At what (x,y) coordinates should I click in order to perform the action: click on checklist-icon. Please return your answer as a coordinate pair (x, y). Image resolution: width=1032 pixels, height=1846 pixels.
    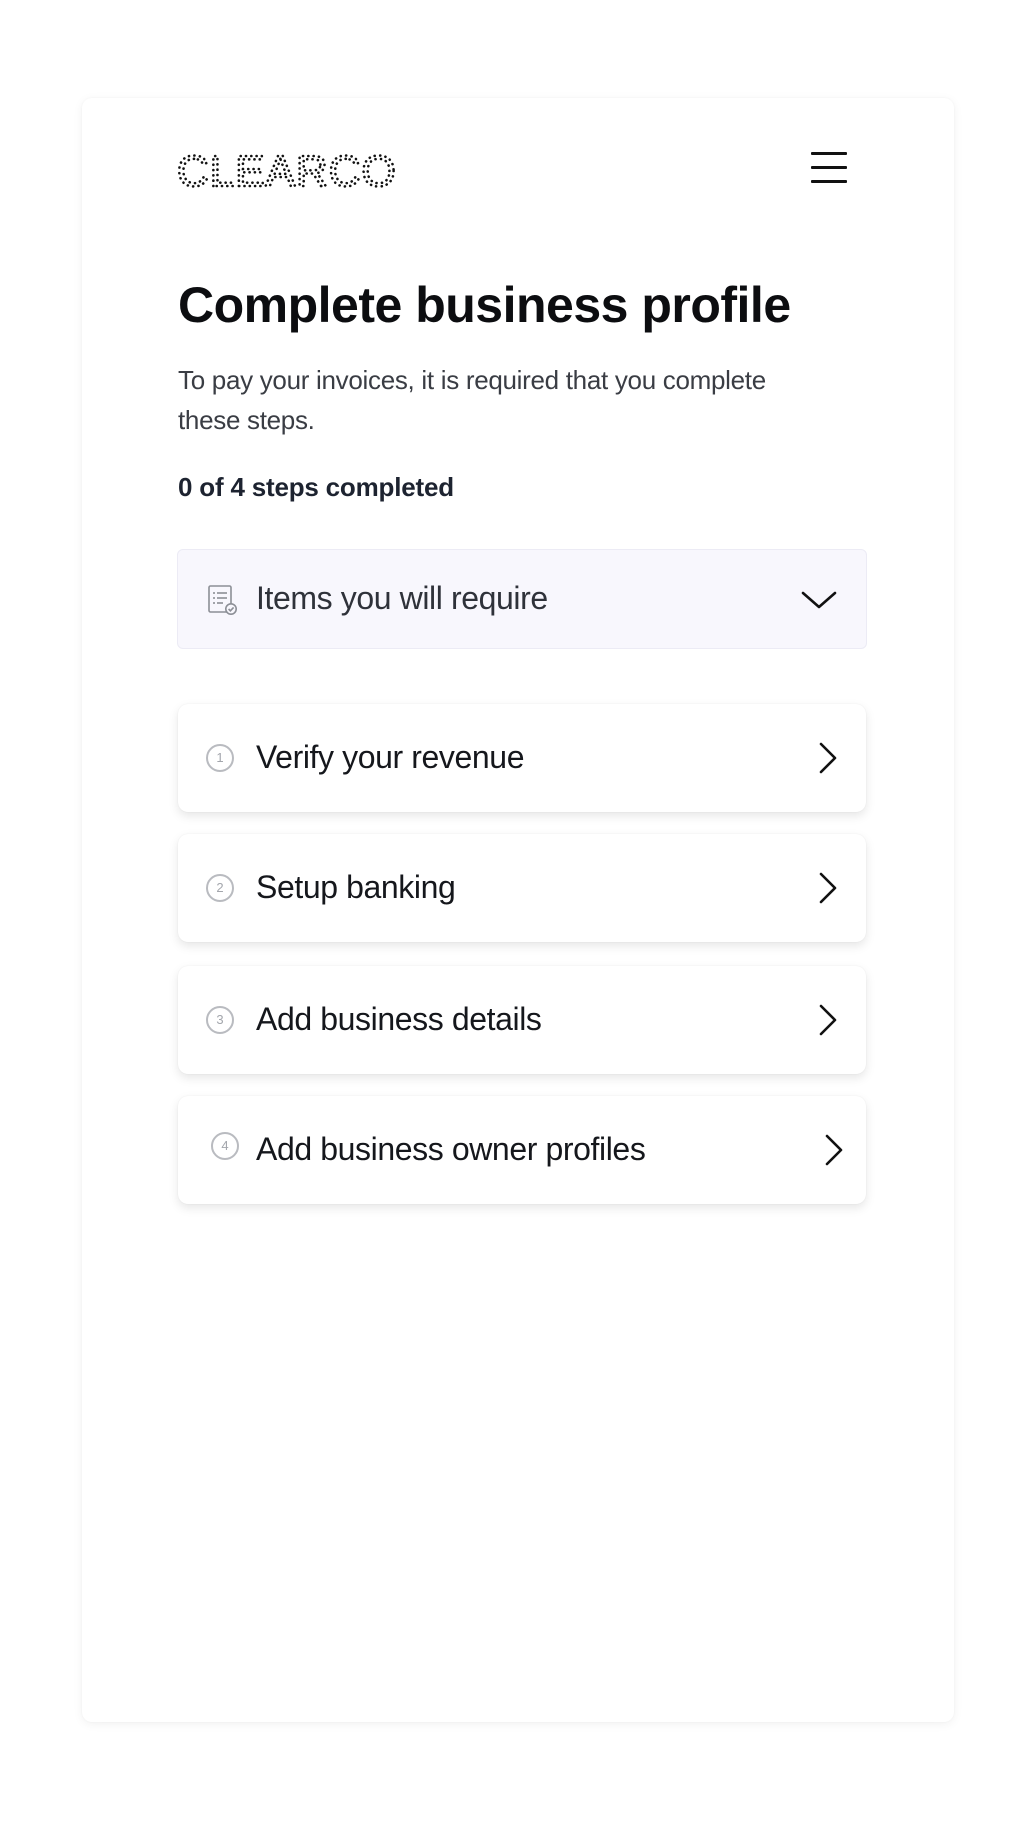
    Looking at the image, I should click on (222, 600).